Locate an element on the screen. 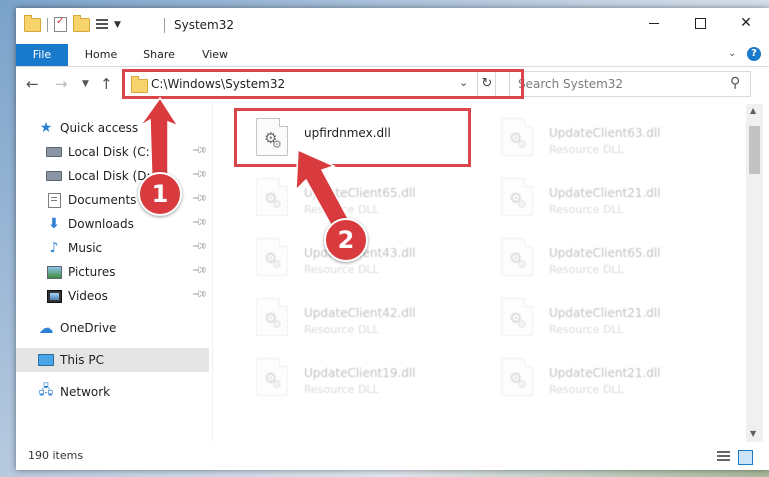 The width and height of the screenshot is (769, 477). tab-share: Share is located at coordinates (159, 55).